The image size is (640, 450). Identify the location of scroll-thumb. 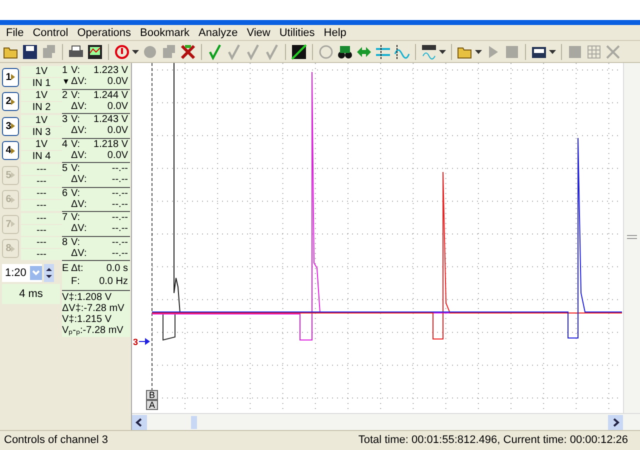
(194, 422).